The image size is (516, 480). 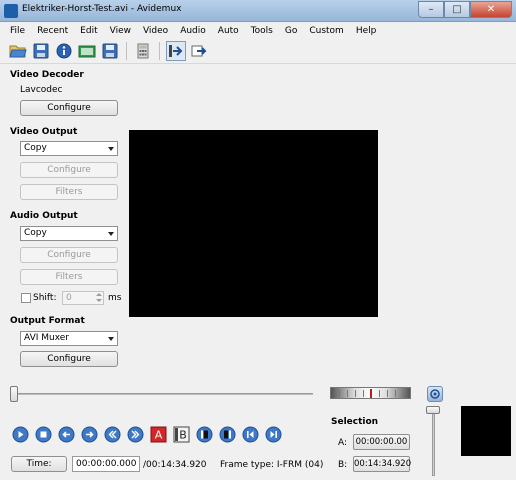 What do you see at coordinates (47, 75) in the screenshot?
I see `video-decoder-title: Video Decoder` at bounding box center [47, 75].